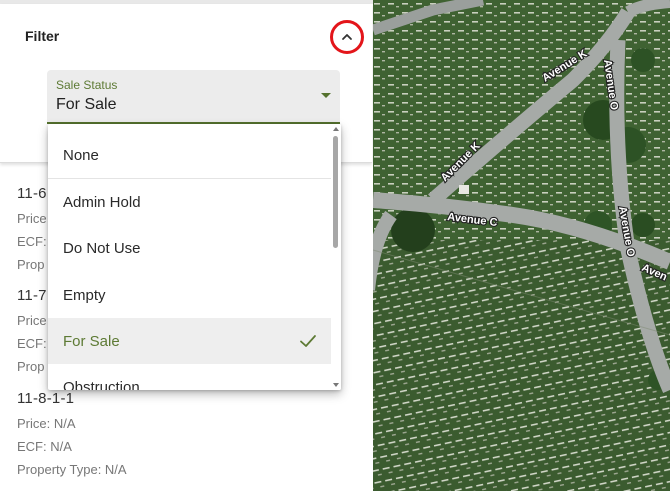  I want to click on sale-status-value: For Sale, so click(86, 104).